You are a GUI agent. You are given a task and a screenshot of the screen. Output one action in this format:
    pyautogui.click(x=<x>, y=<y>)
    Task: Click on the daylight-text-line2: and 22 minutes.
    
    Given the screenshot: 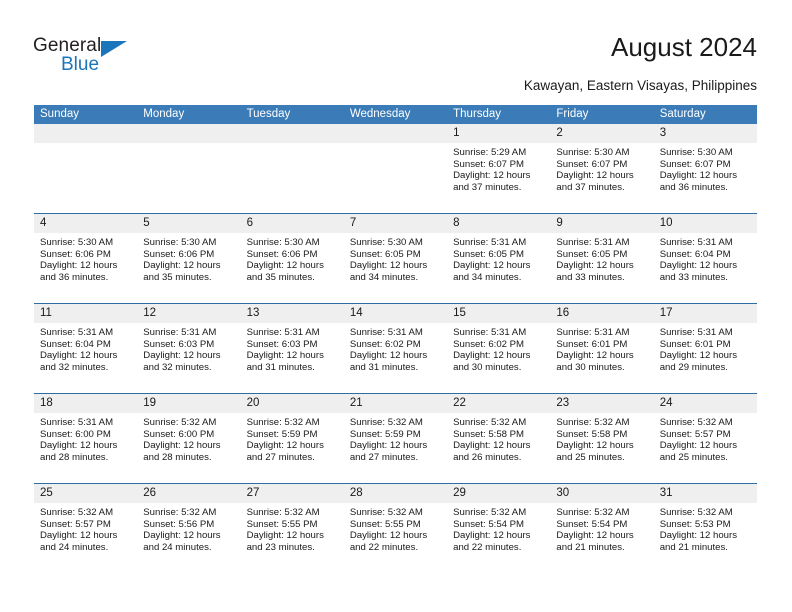 What is the action you would take?
    pyautogui.click(x=384, y=547)
    